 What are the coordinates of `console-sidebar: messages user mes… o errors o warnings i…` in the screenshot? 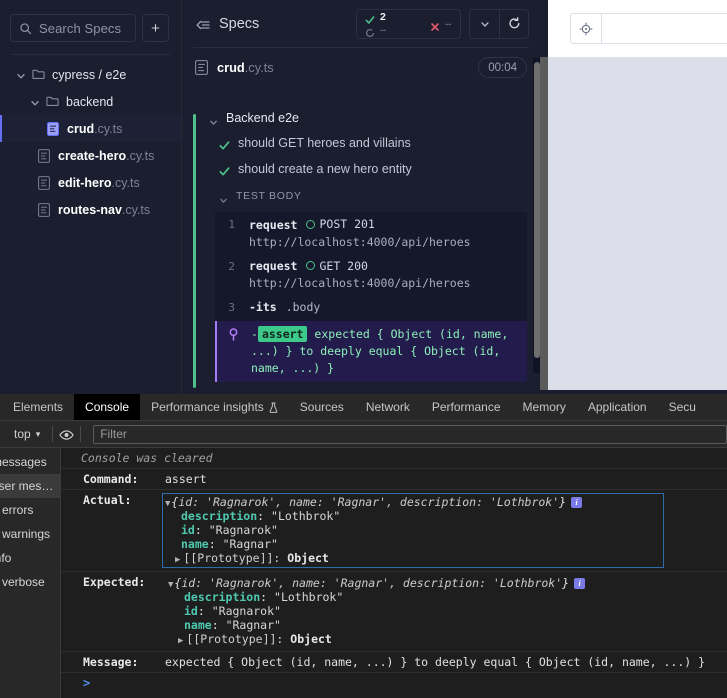 It's located at (30, 573).